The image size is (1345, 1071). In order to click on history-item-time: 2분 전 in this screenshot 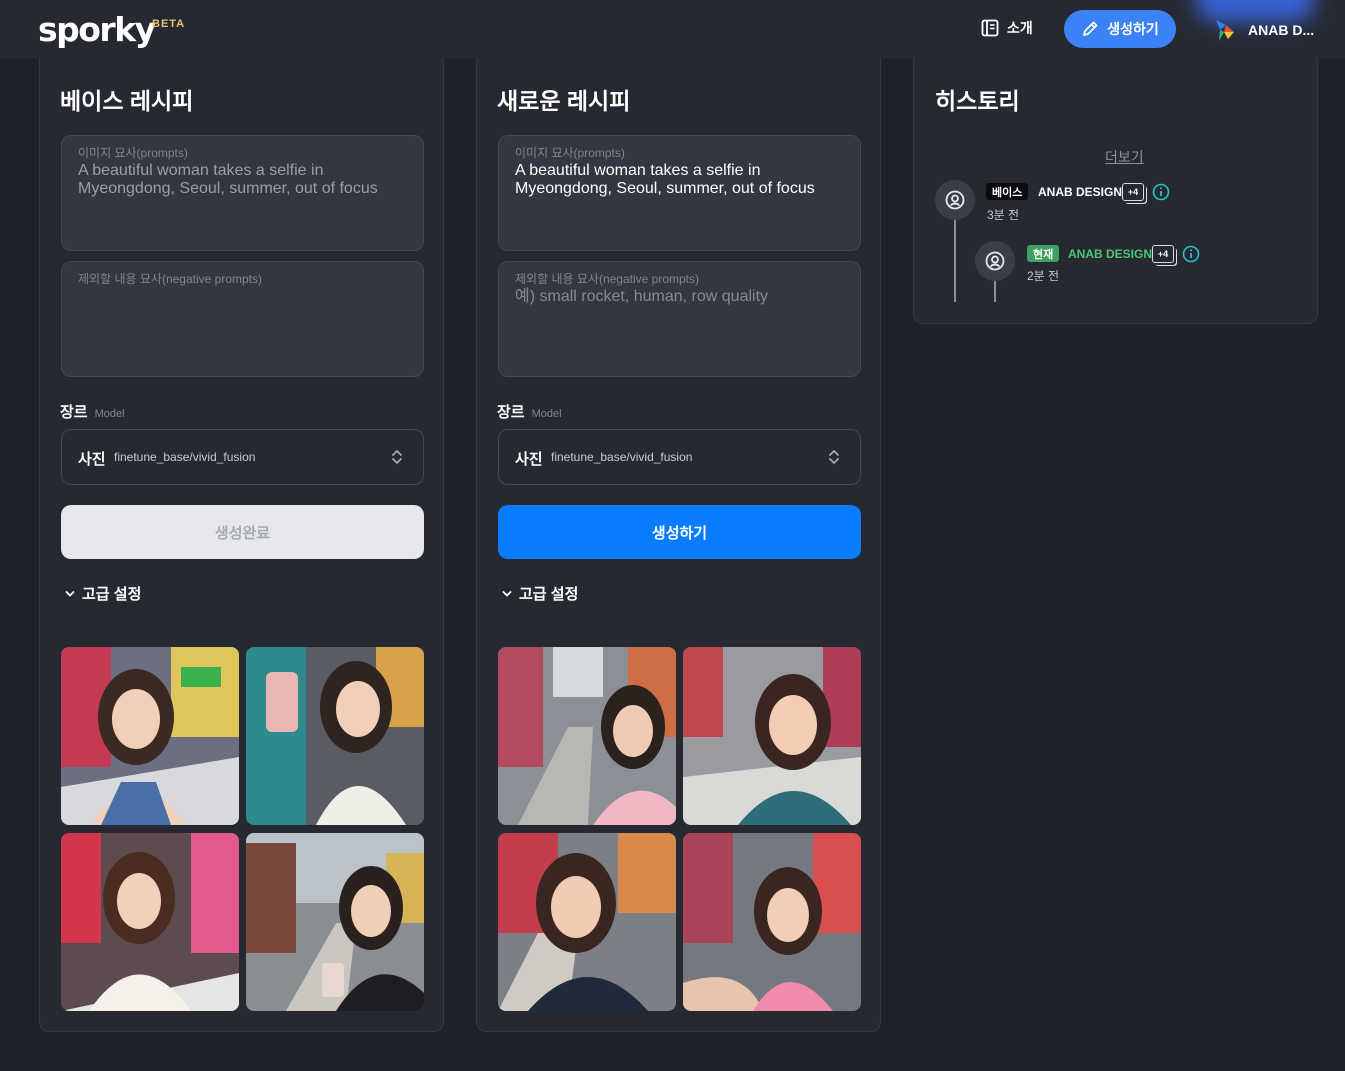, I will do `click(1043, 276)`.